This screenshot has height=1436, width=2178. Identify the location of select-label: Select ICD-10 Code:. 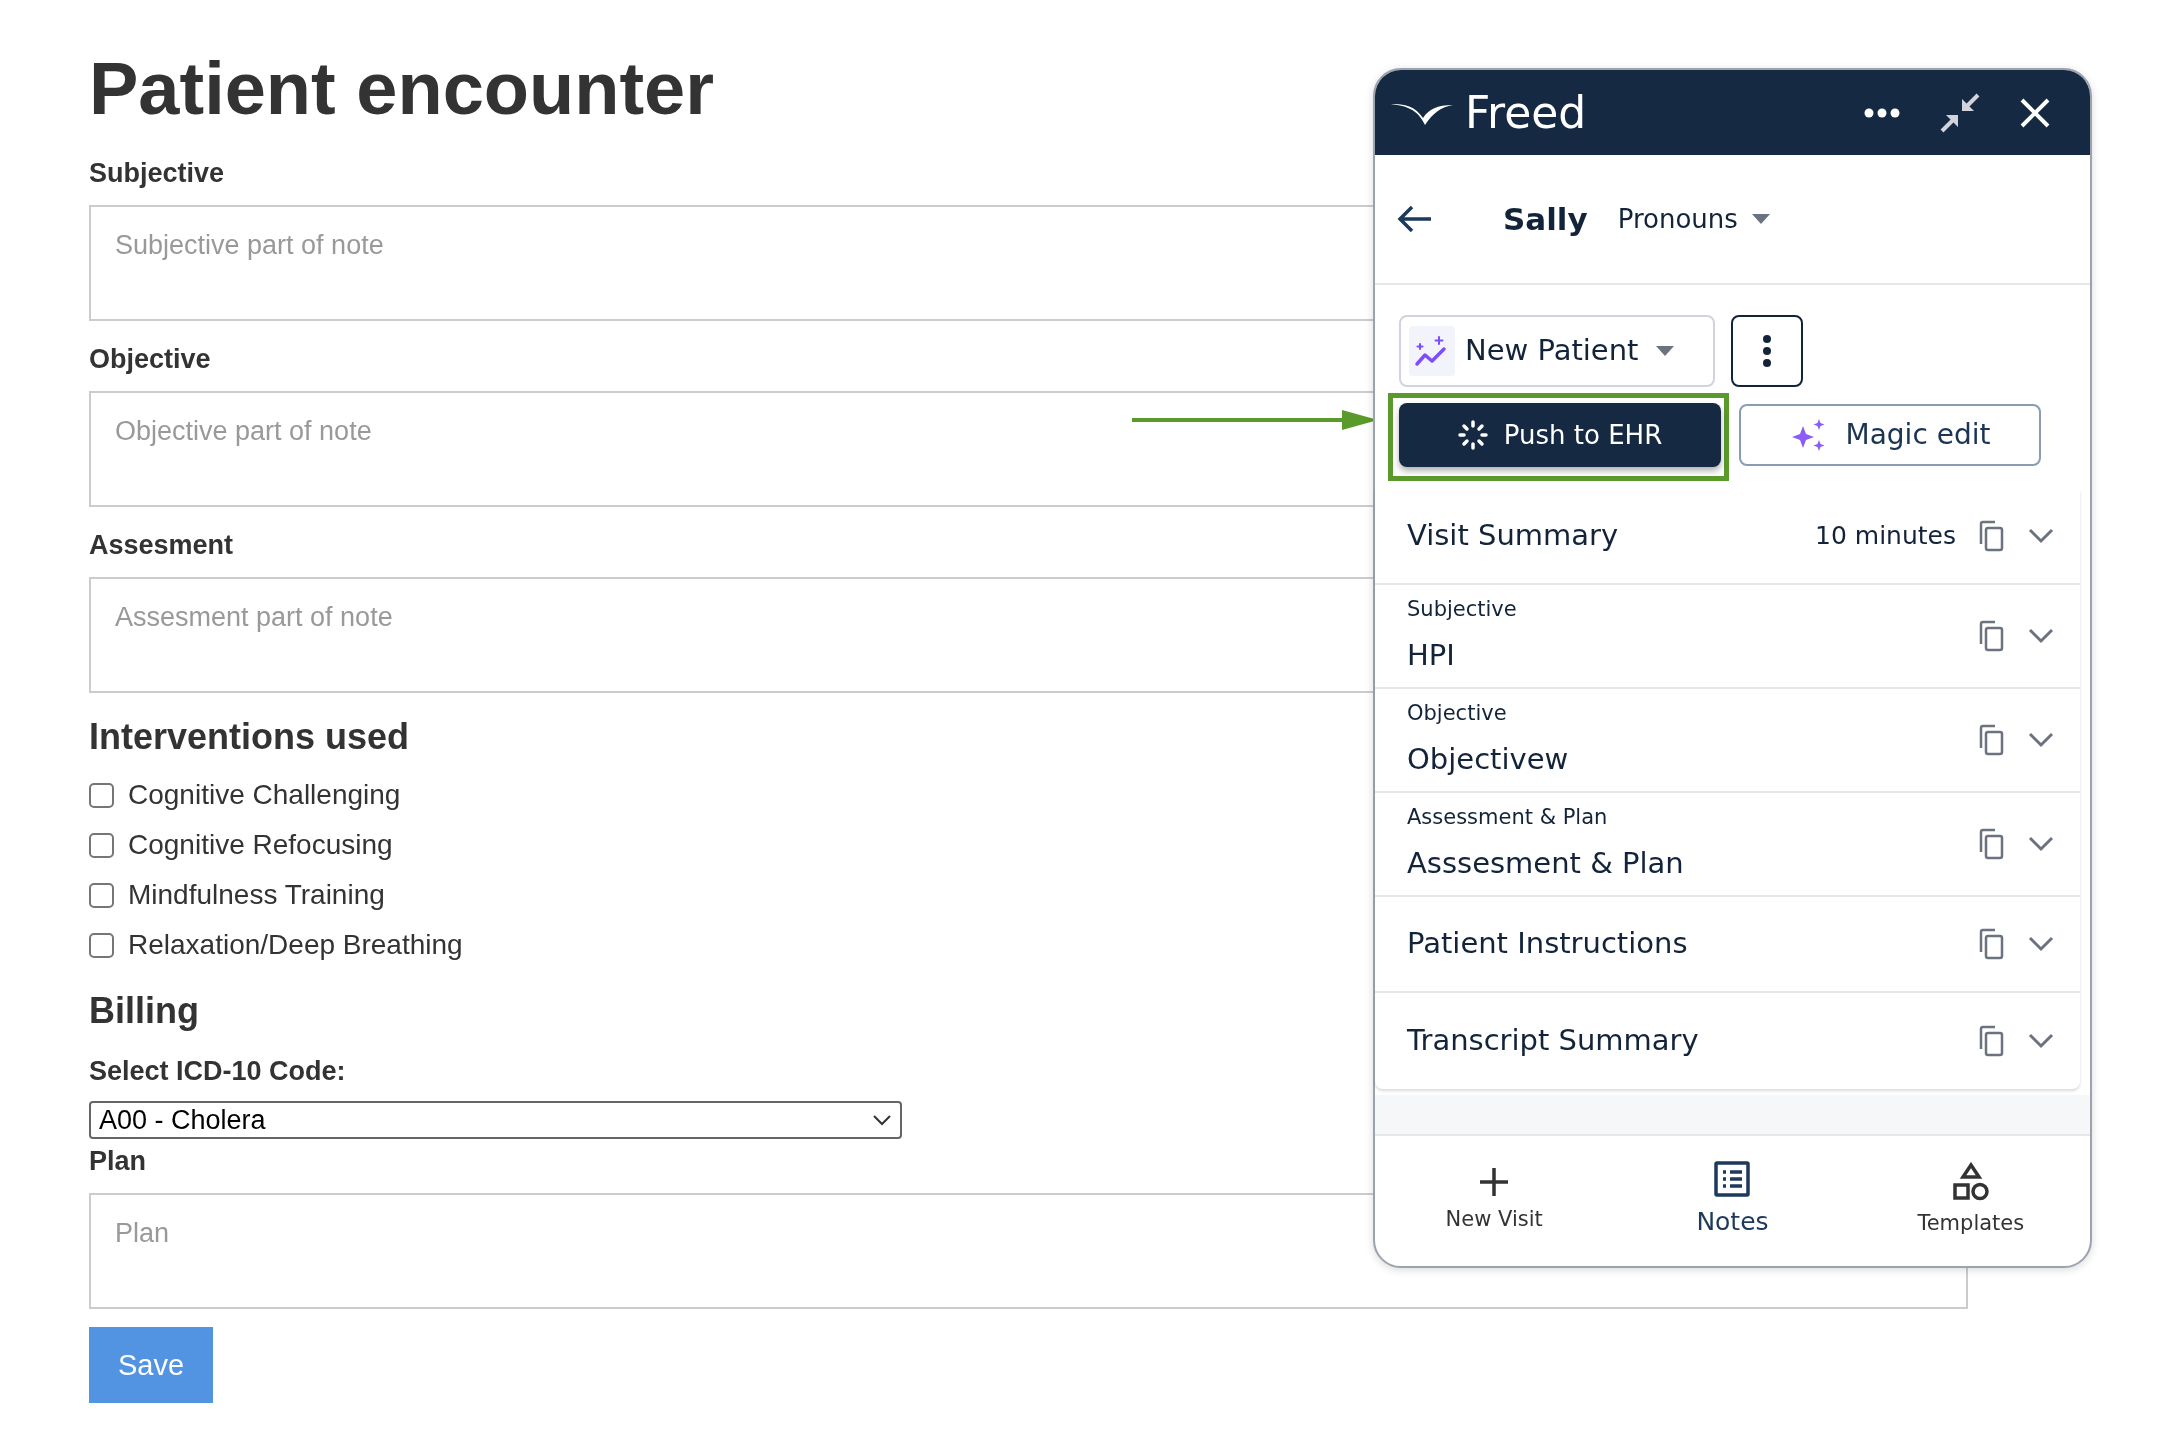
(217, 1071).